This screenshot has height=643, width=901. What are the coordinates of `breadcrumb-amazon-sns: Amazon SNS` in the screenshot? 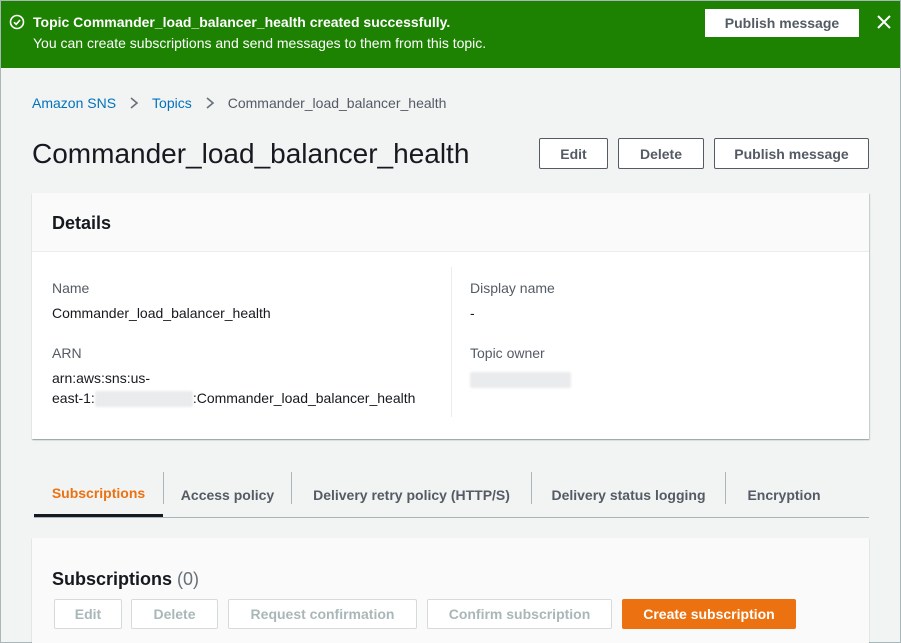 It's located at (74, 103).